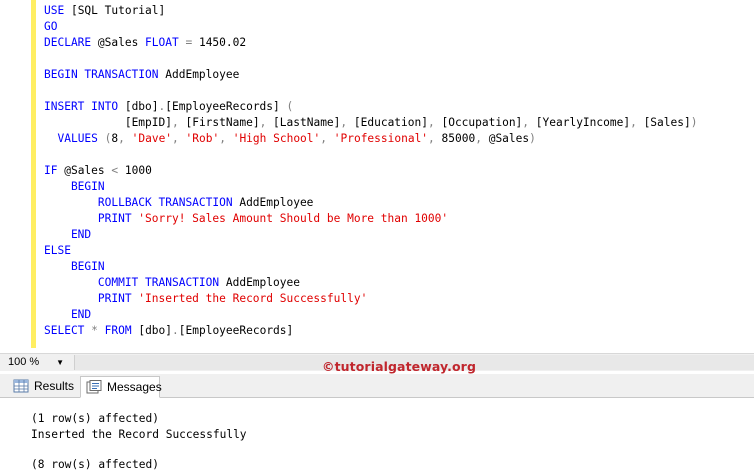 This screenshot has height=474, width=754. I want to click on code-line: SELECT * FROM [dbo].[EmployeeRecords], so click(168, 331).